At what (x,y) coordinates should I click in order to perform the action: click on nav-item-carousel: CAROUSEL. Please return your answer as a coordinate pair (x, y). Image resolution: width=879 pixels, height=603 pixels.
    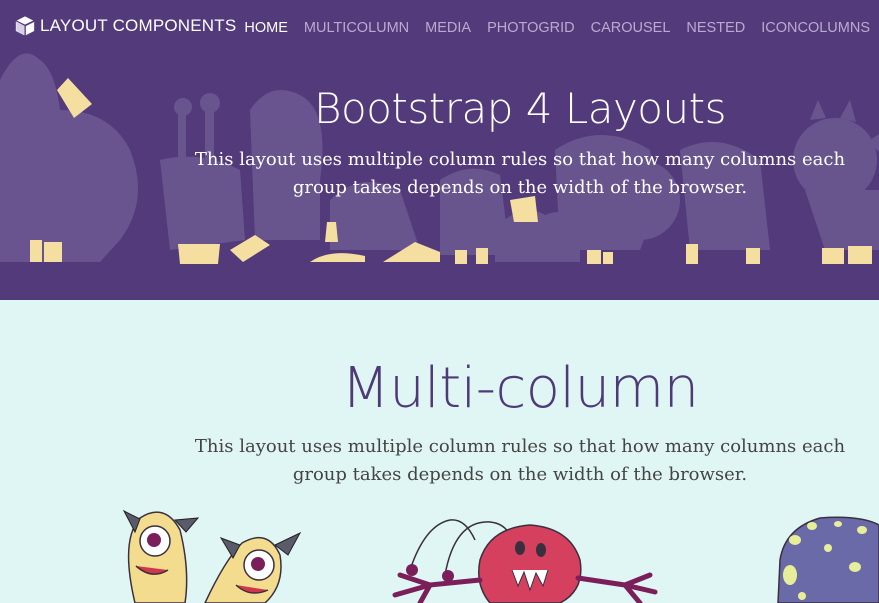
    Looking at the image, I should click on (631, 28).